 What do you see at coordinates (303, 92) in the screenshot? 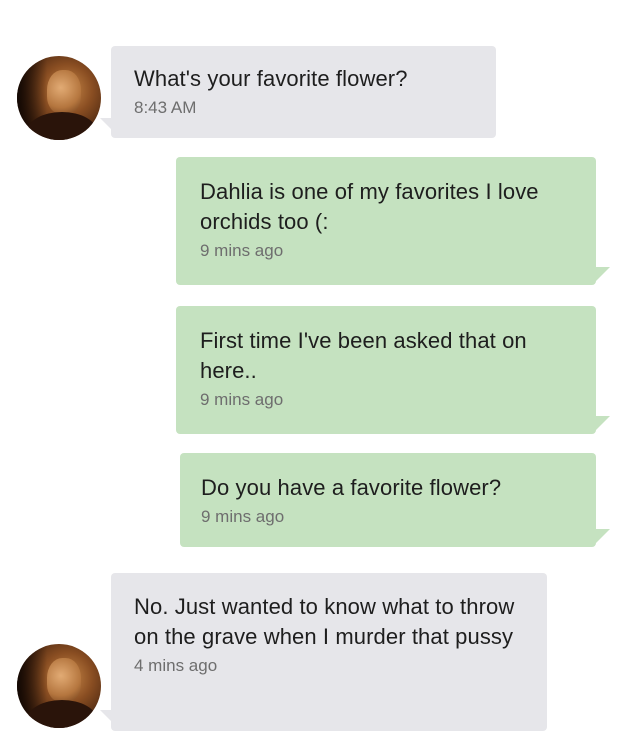
I see `message-bubble-received: What's your favorite flower? 8:43 AM` at bounding box center [303, 92].